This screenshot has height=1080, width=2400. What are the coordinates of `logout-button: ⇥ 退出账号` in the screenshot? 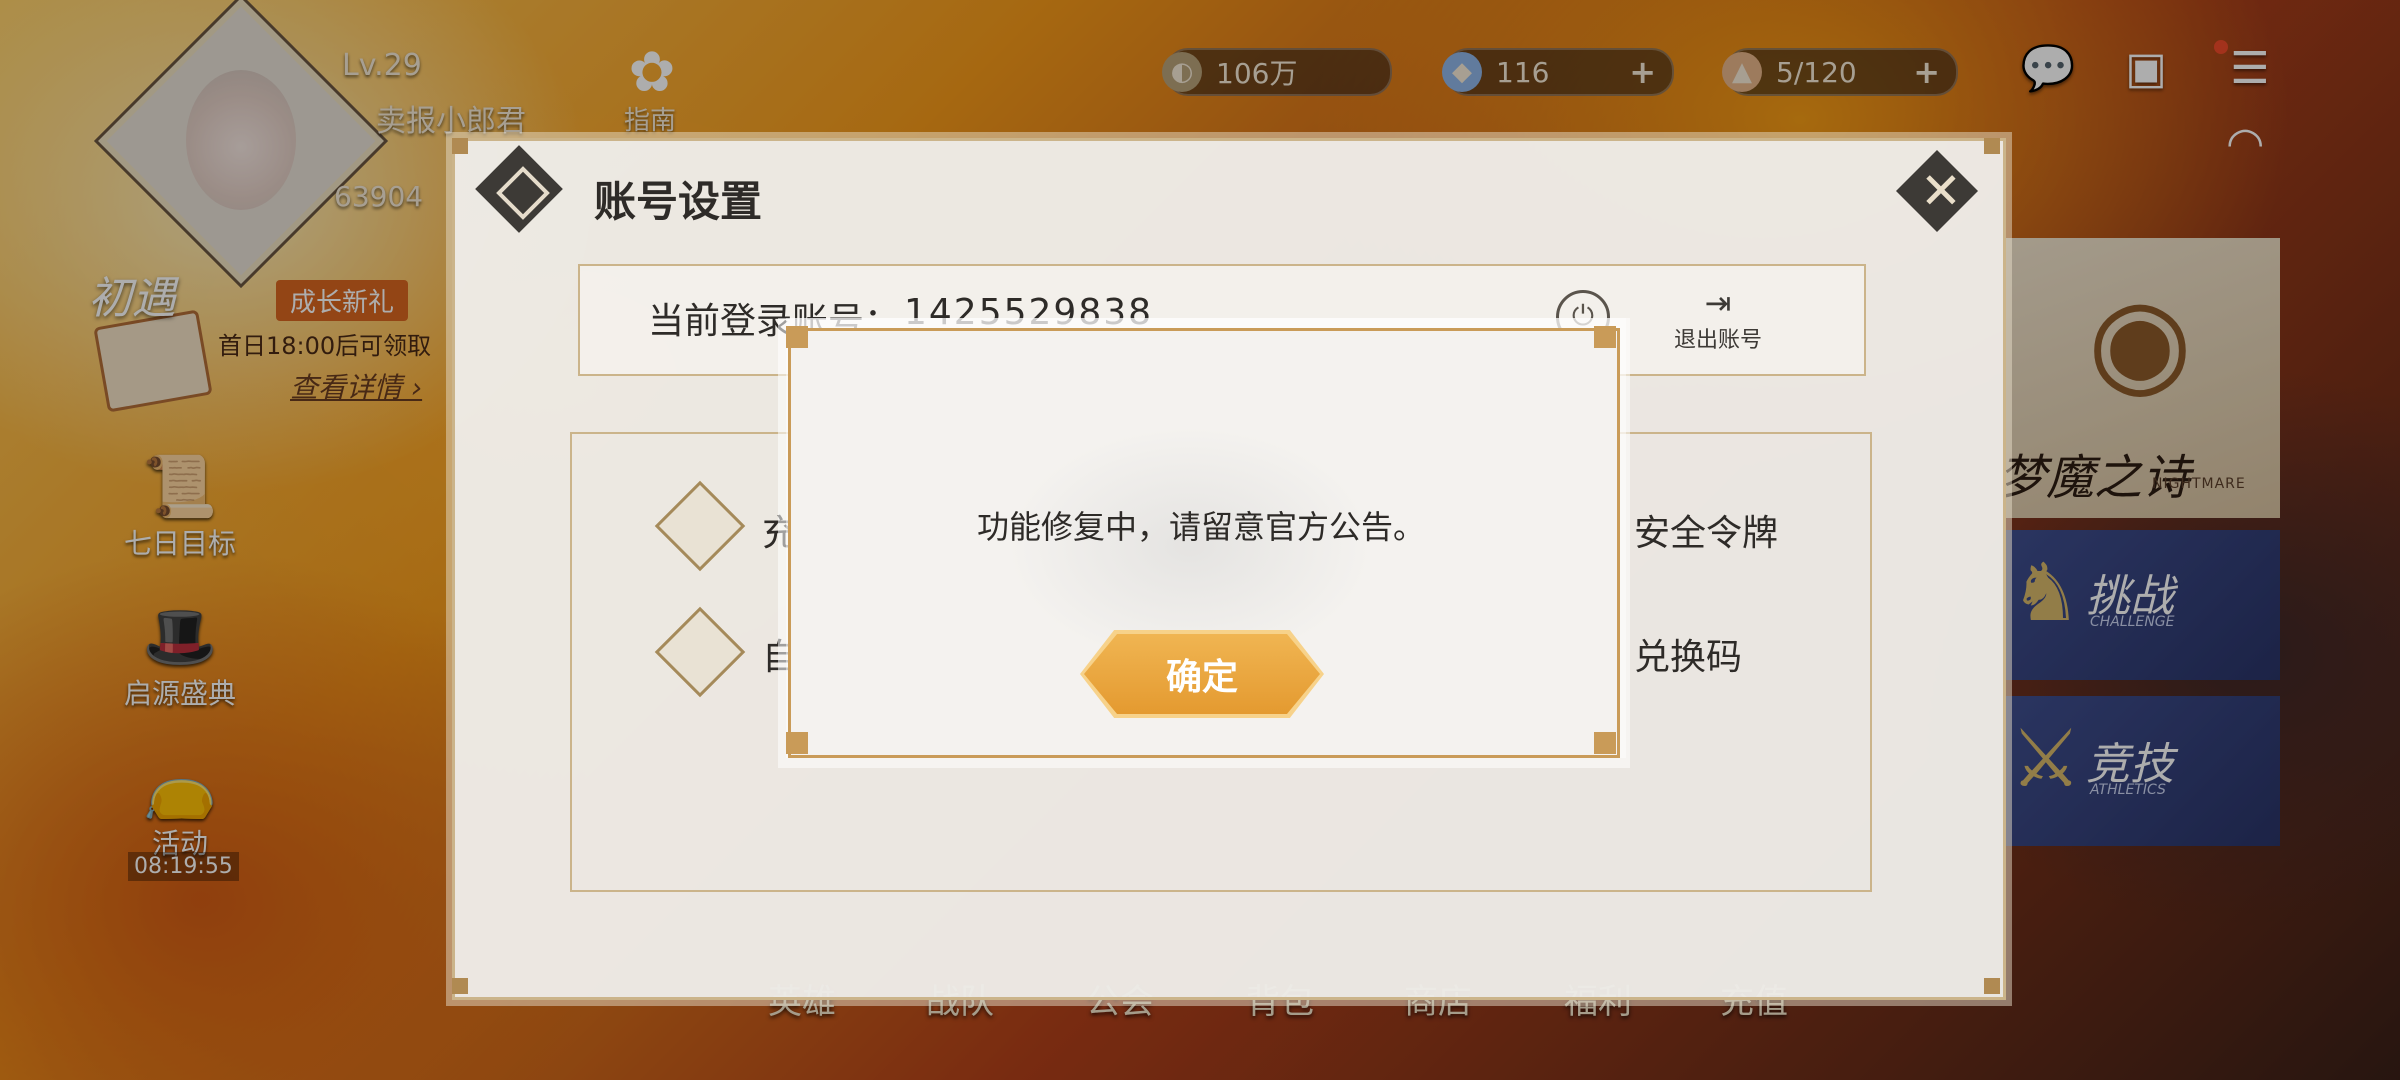 It's located at (1718, 324).